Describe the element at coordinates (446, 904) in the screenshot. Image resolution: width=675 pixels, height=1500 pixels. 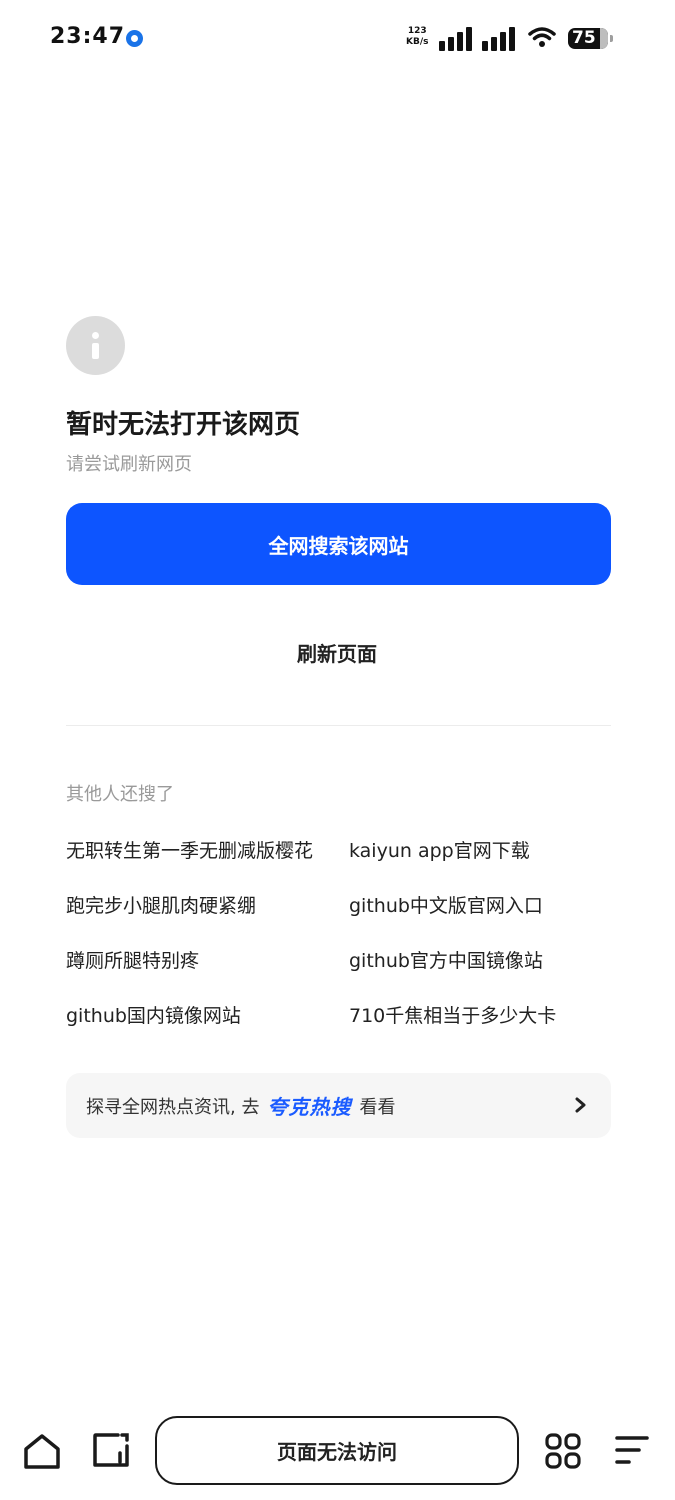
I see `suggestion-item: github中文版官网入口` at that location.